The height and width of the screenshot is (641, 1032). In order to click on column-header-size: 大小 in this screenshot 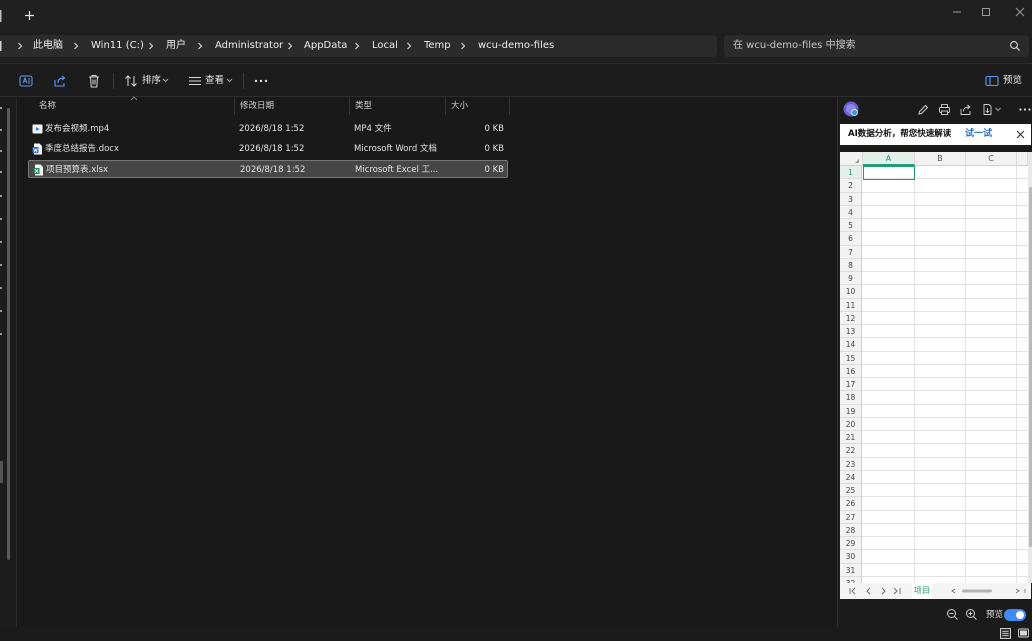, I will do `click(478, 106)`.